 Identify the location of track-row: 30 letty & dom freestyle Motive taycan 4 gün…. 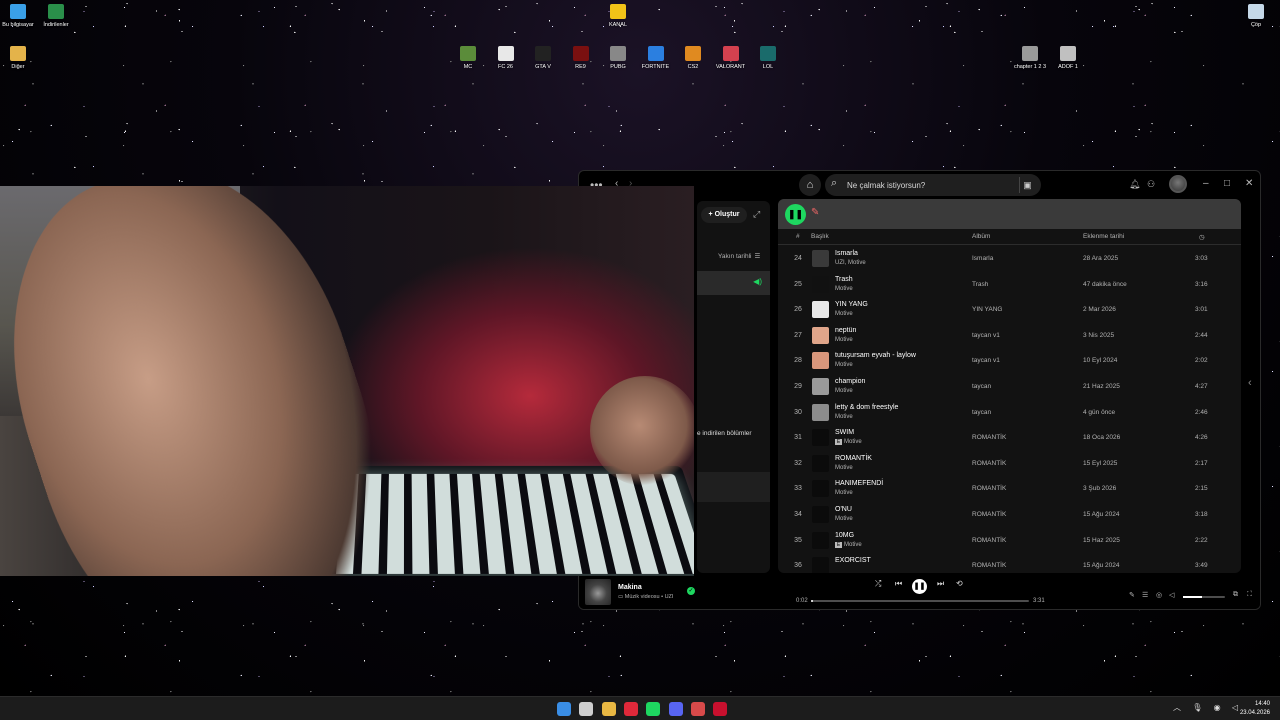
(1009, 413).